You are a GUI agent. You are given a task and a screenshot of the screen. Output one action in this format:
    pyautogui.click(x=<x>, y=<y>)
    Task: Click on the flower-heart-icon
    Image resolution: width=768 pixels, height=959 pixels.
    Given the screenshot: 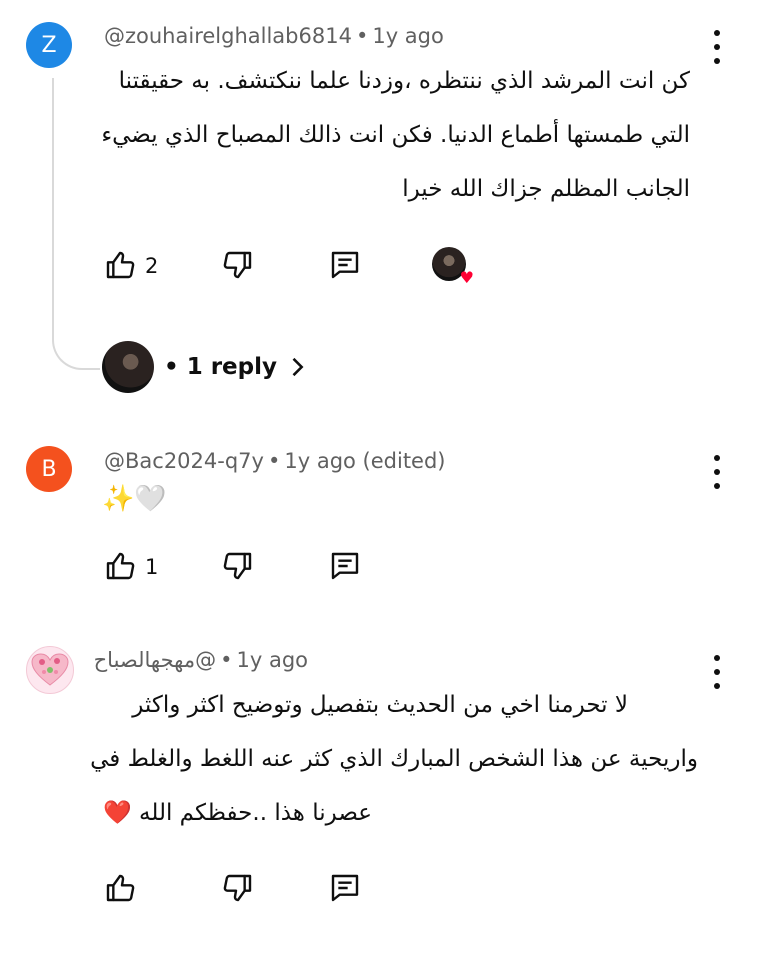 What is the action you would take?
    pyautogui.click(x=50, y=669)
    